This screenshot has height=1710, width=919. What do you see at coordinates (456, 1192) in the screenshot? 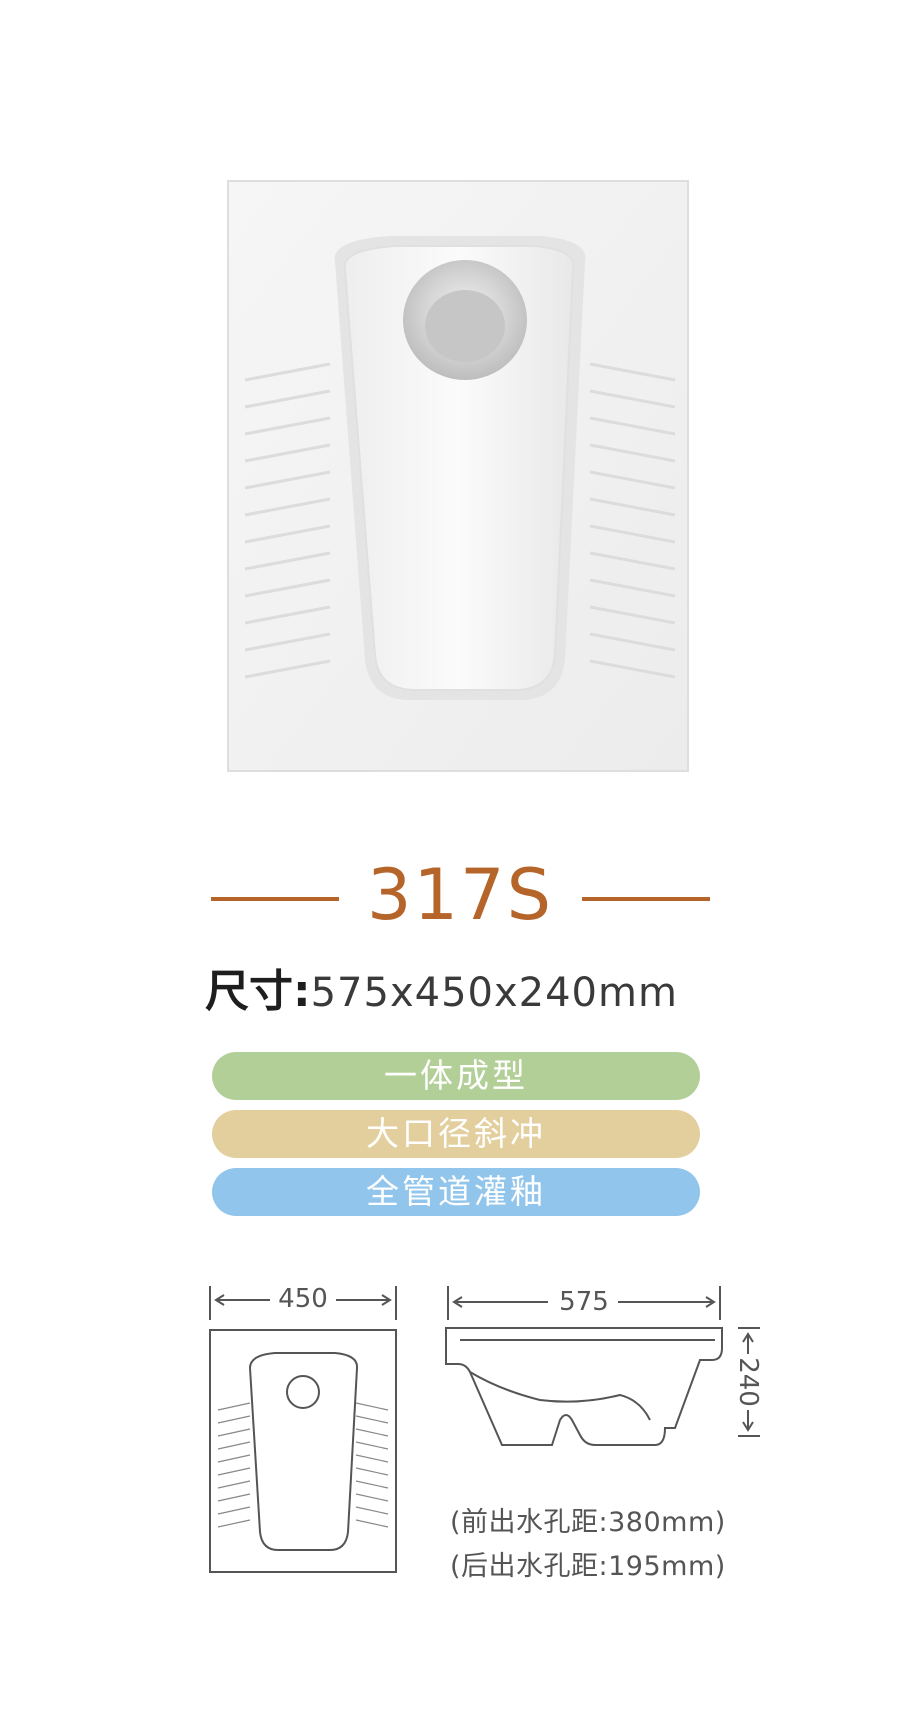
I see `feature-pill-3: 全管道灌釉` at bounding box center [456, 1192].